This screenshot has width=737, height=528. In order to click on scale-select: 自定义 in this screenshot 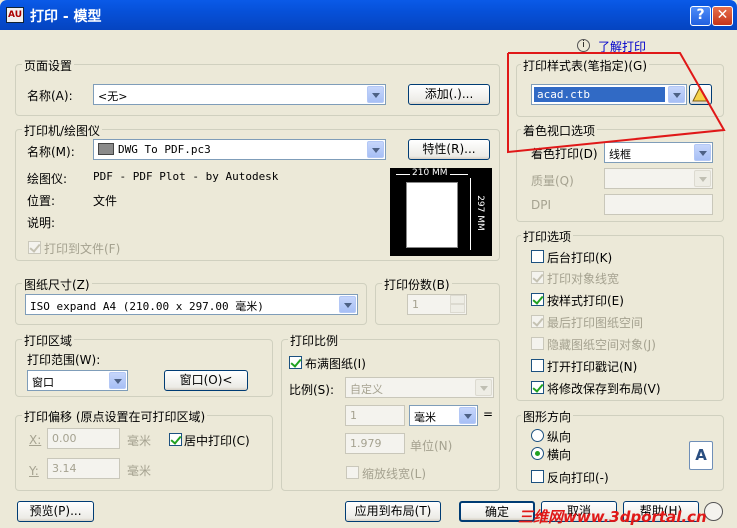, I will do `click(419, 387)`.